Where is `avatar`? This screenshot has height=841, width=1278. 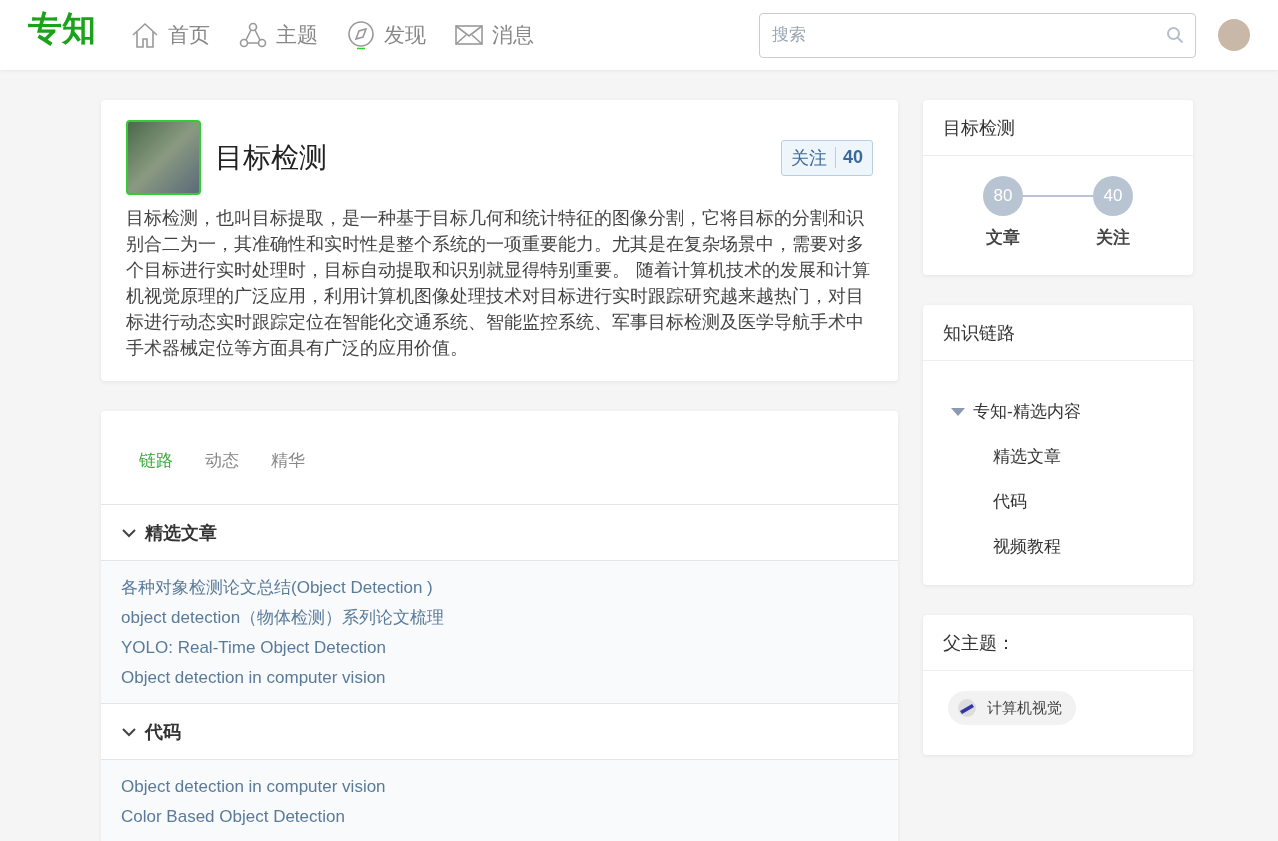
avatar is located at coordinates (1234, 35).